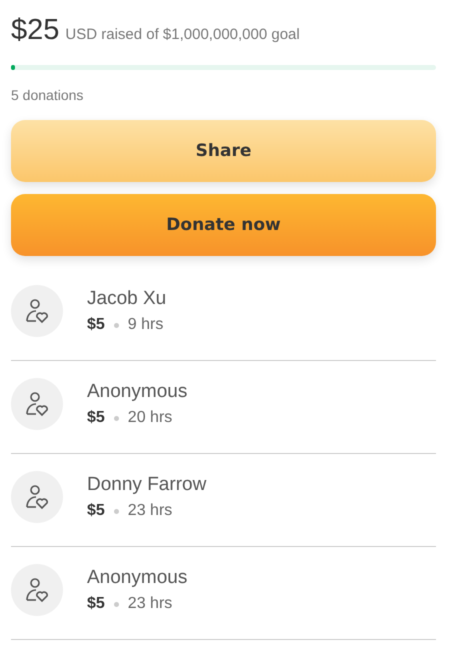 The image size is (468, 664). What do you see at coordinates (47, 95) in the screenshot?
I see `donation-count: 5 donations` at bounding box center [47, 95].